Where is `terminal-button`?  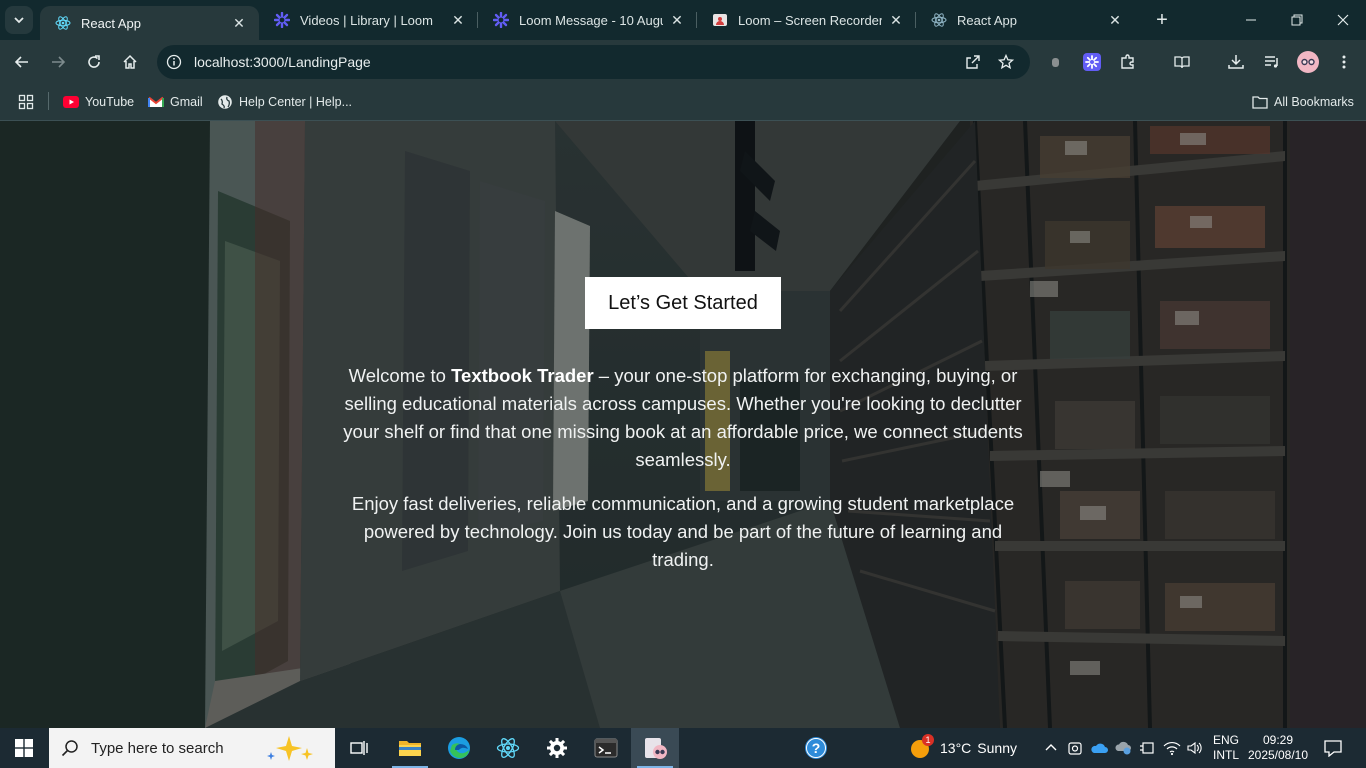
terminal-button is located at coordinates (606, 748).